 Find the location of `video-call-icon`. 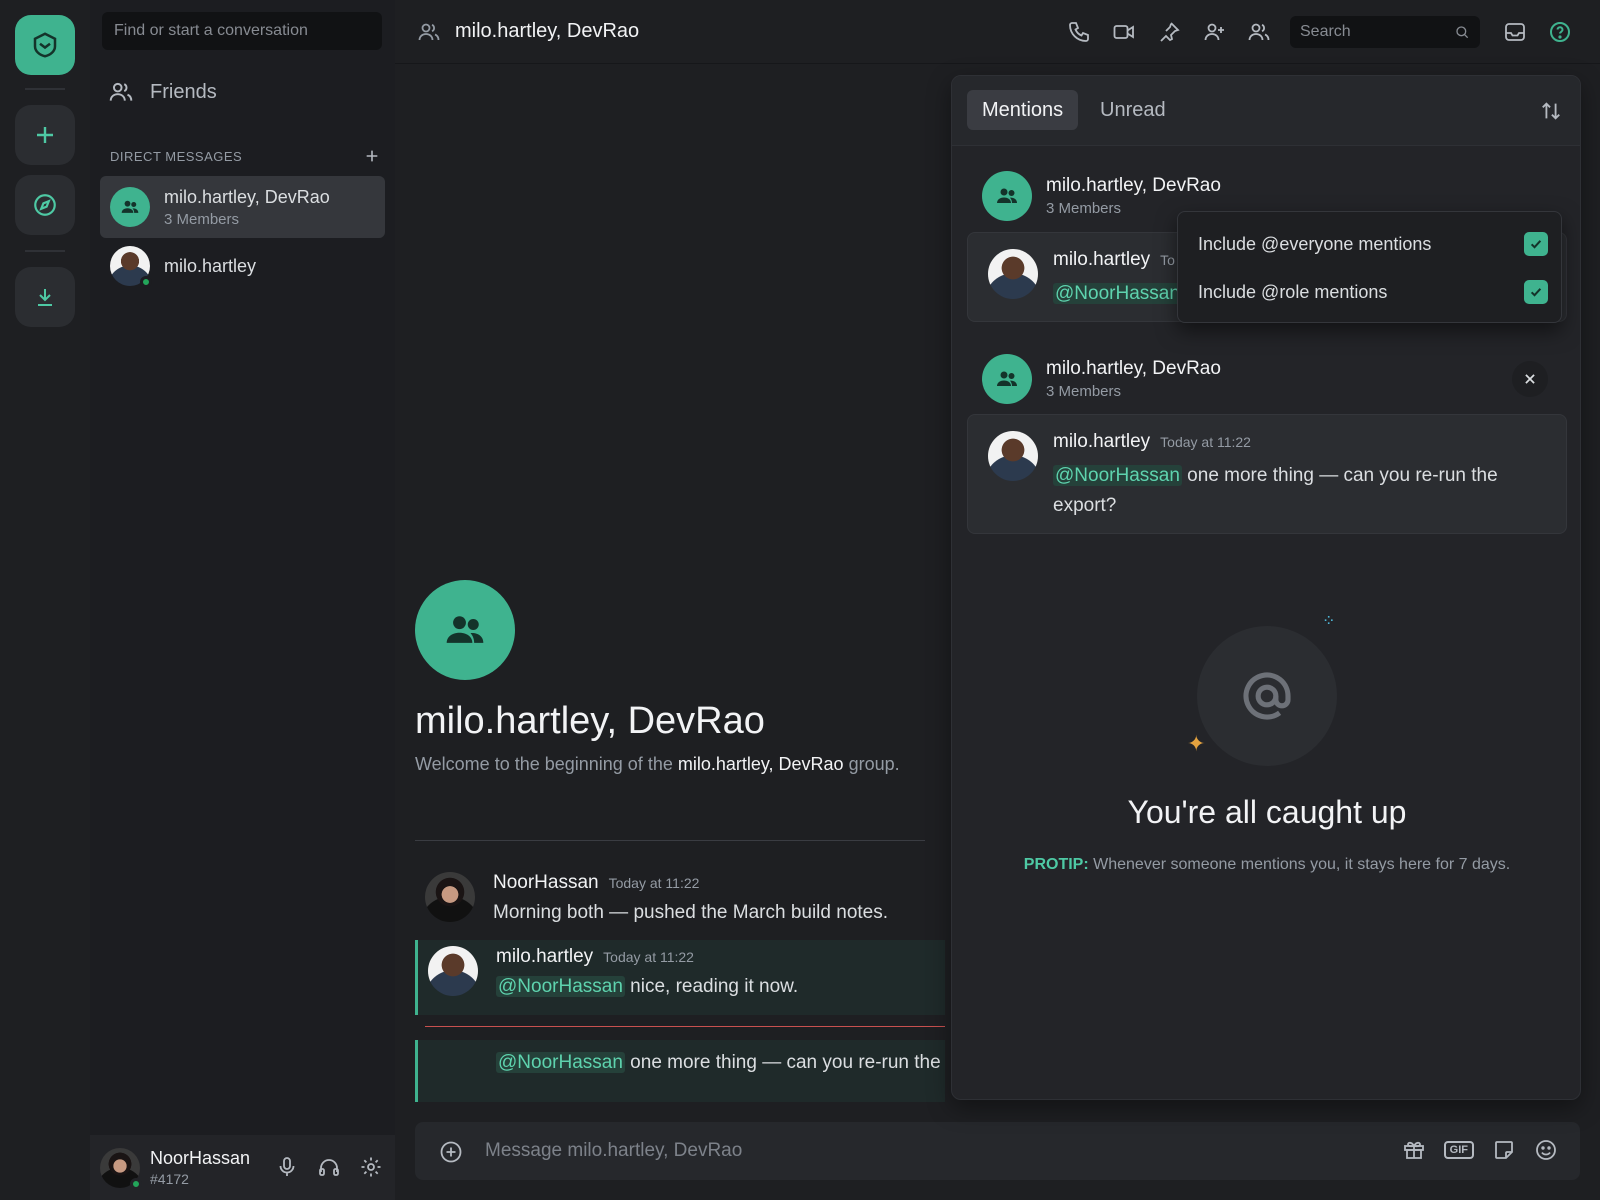

video-call-icon is located at coordinates (1124, 32).